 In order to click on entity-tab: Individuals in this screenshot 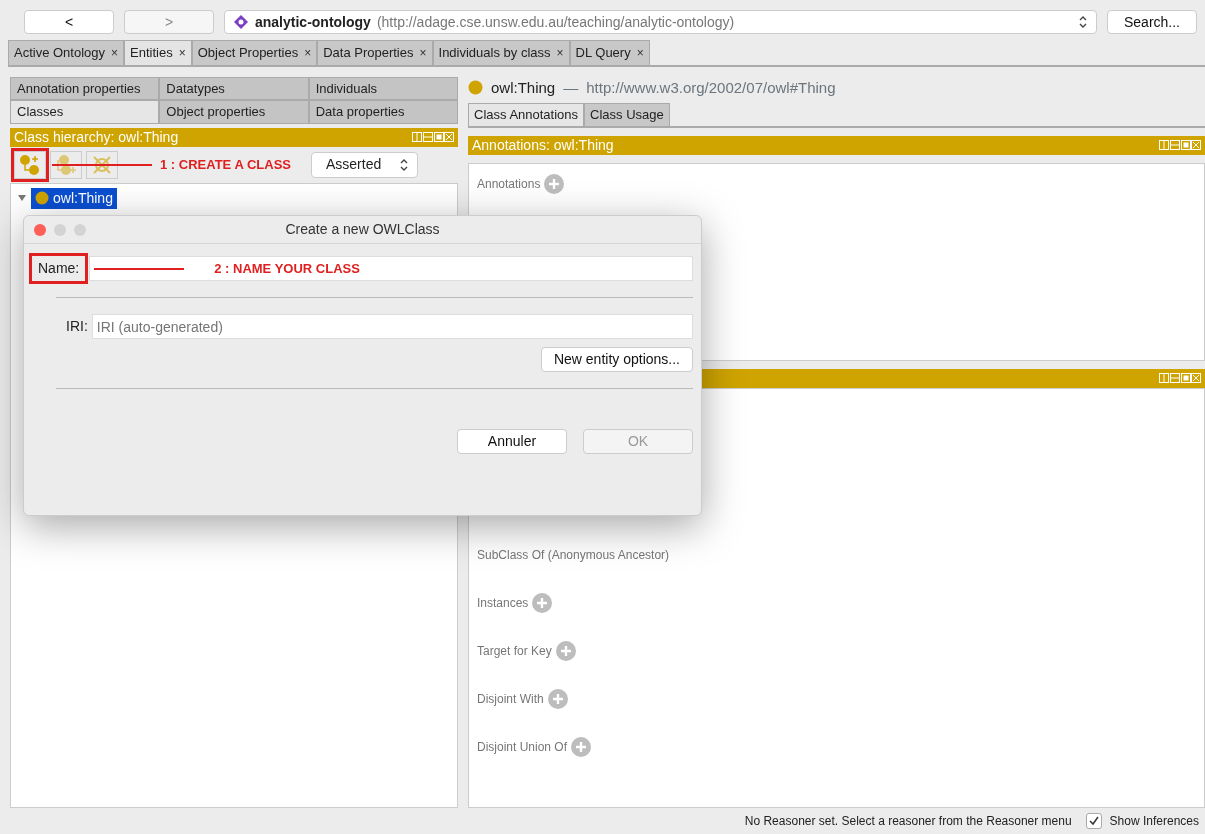, I will do `click(383, 88)`.